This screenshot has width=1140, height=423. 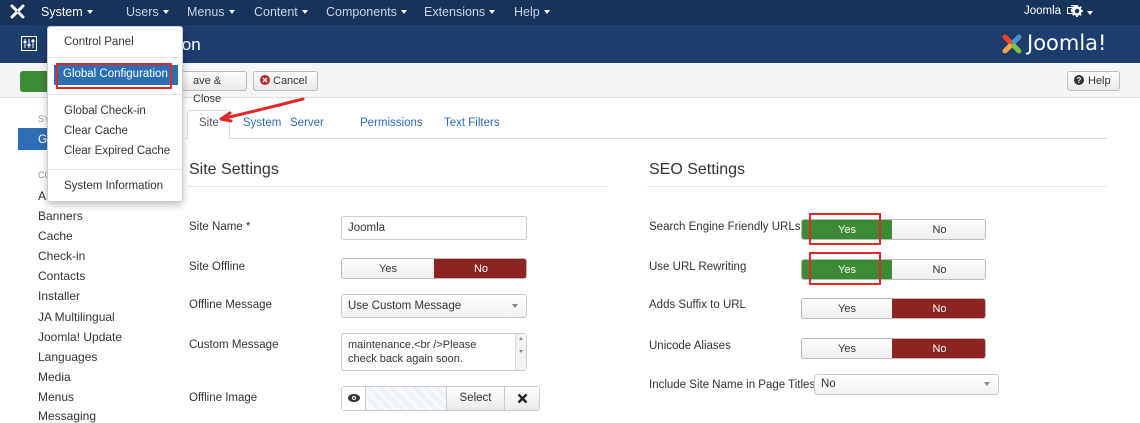 What do you see at coordinates (697, 169) in the screenshot?
I see `seo-settings-title: SEO Settings` at bounding box center [697, 169].